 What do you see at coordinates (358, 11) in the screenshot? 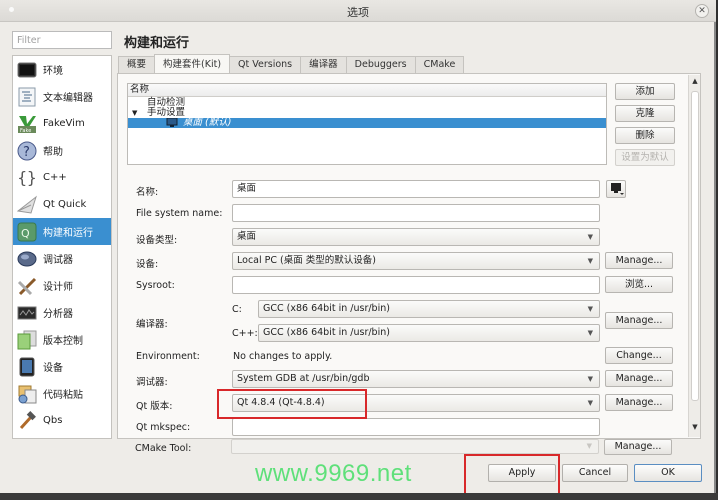
I see `title-bar: 选项 ✕` at bounding box center [358, 11].